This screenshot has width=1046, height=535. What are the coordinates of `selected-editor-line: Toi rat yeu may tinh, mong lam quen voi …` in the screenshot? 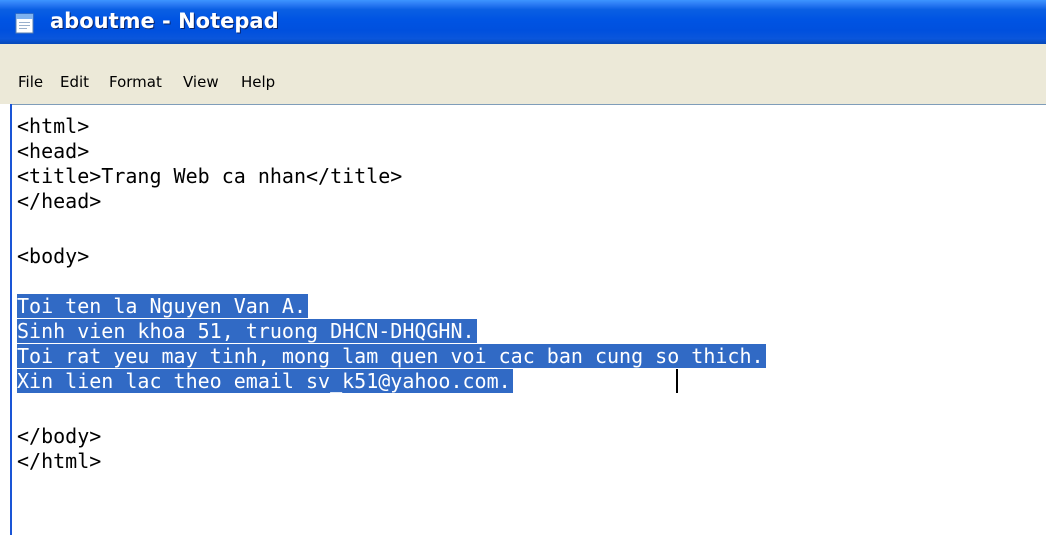 It's located at (391, 356).